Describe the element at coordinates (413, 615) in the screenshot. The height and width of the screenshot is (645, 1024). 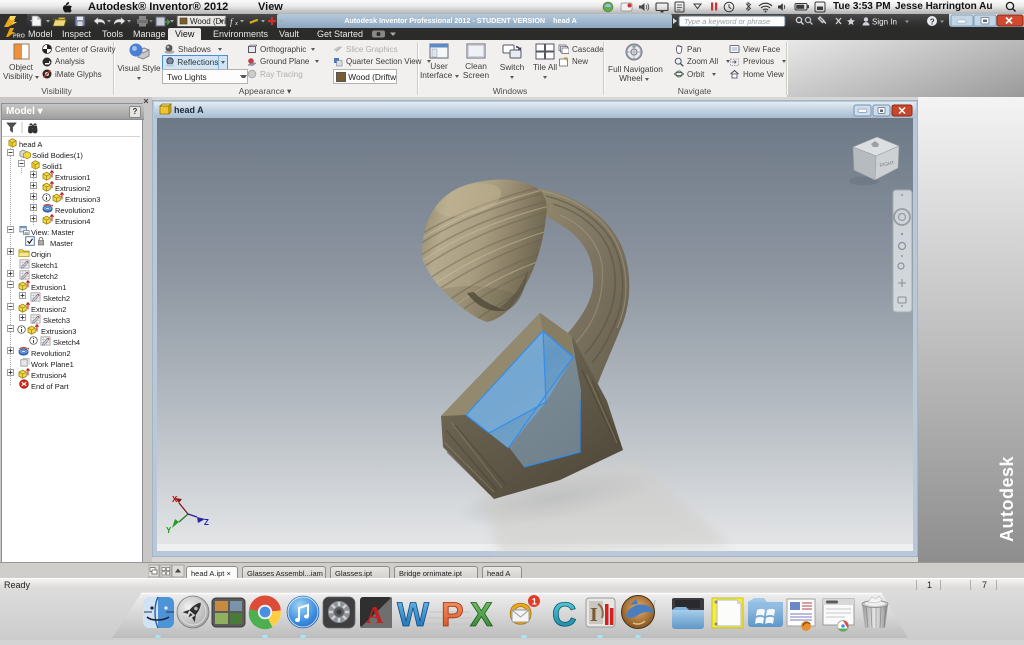
I see `svg-text: W` at that location.